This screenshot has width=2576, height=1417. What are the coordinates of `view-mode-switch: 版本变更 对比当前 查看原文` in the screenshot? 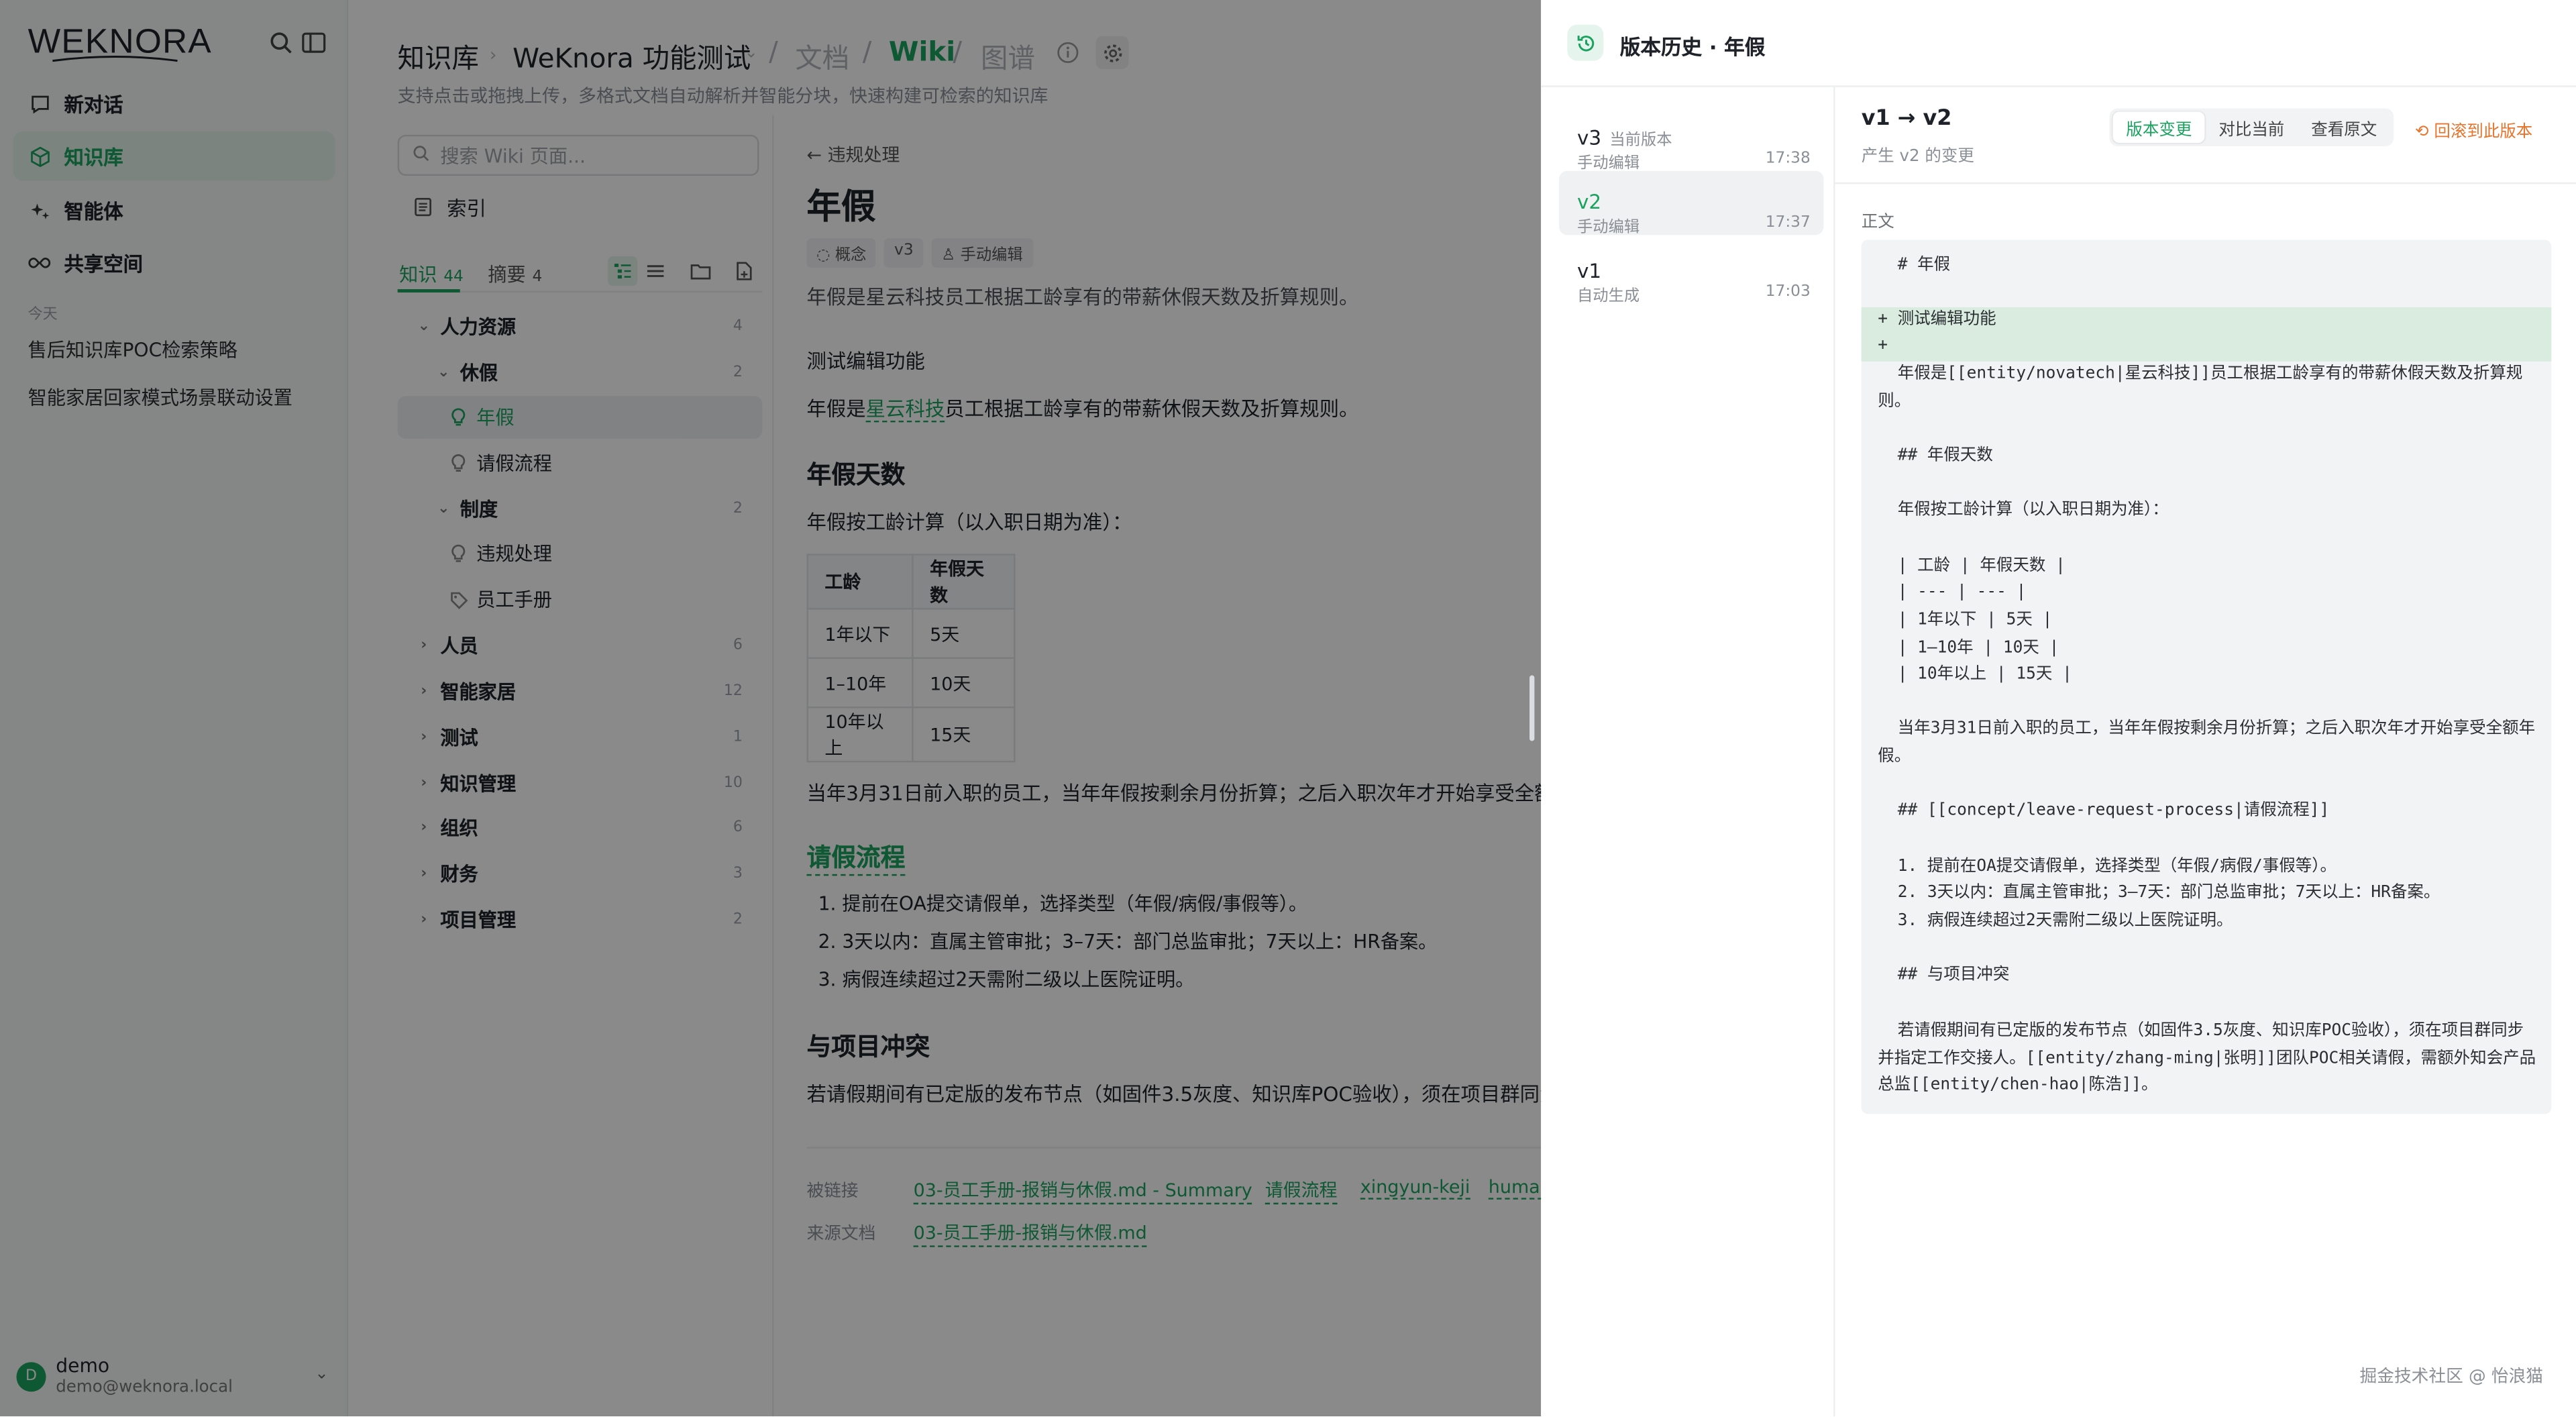 It's located at (2251, 127).